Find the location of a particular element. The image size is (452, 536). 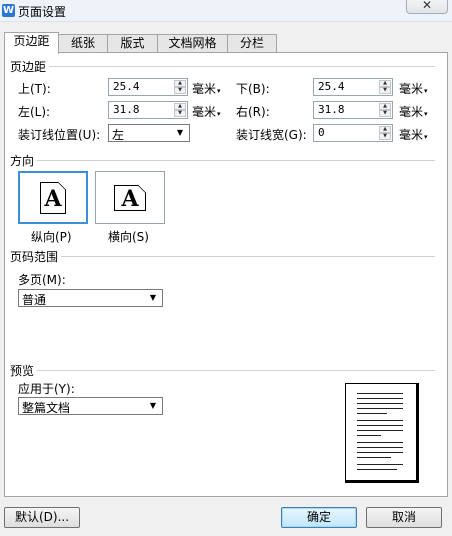

top-margin-label: 上(T): is located at coordinates (34, 89).